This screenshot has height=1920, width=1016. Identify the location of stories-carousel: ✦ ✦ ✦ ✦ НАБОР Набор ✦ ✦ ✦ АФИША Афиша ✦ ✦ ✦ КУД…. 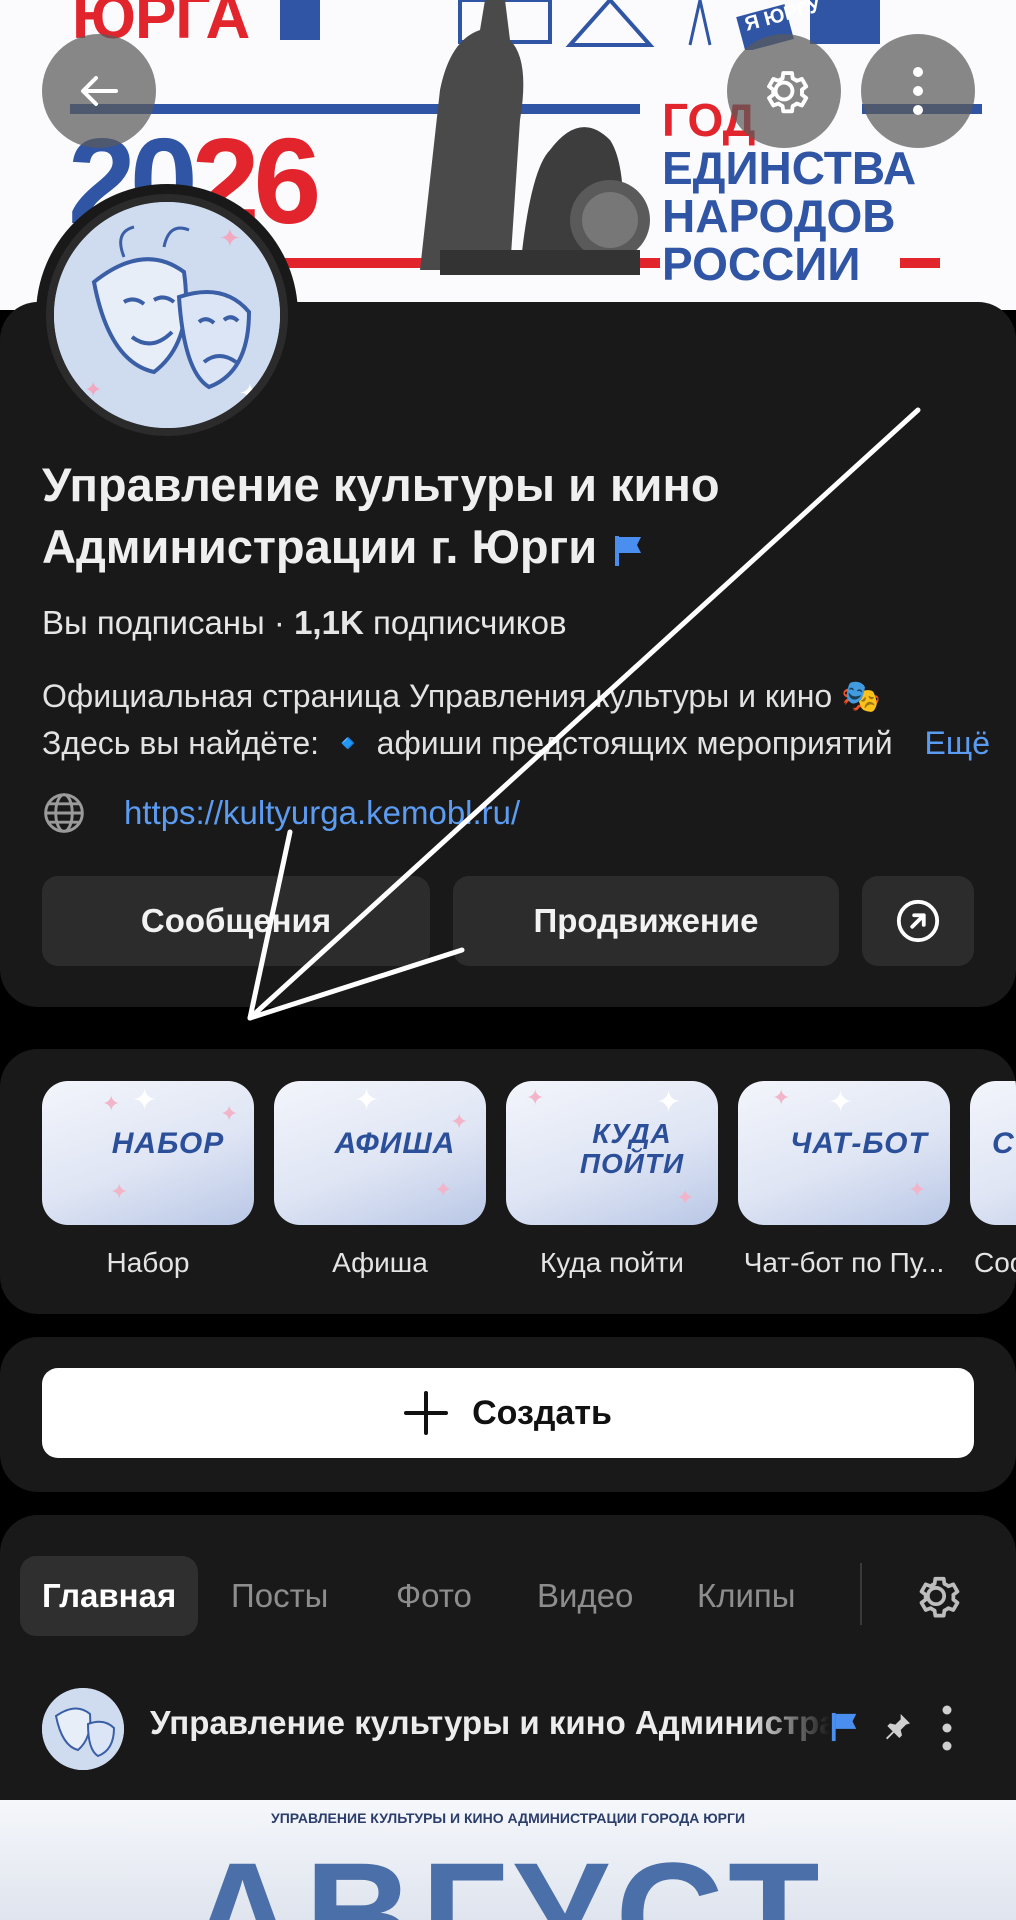
(508, 1181).